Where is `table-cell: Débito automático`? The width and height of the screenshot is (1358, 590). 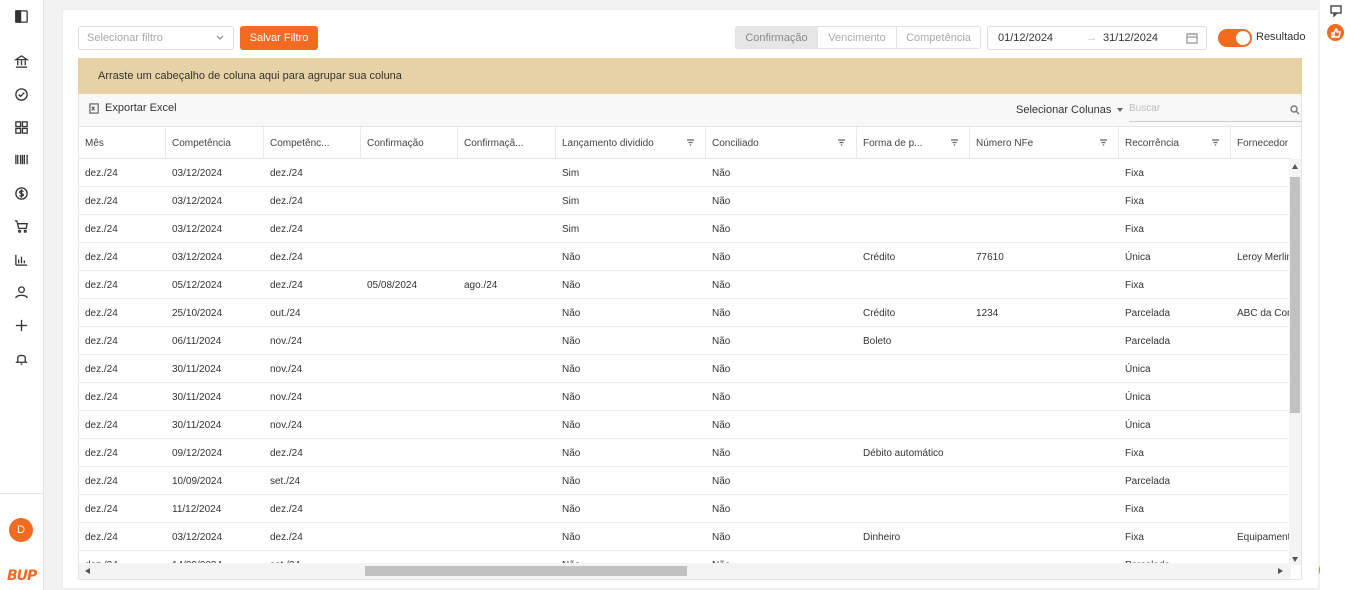
table-cell: Débito automático is located at coordinates (903, 453).